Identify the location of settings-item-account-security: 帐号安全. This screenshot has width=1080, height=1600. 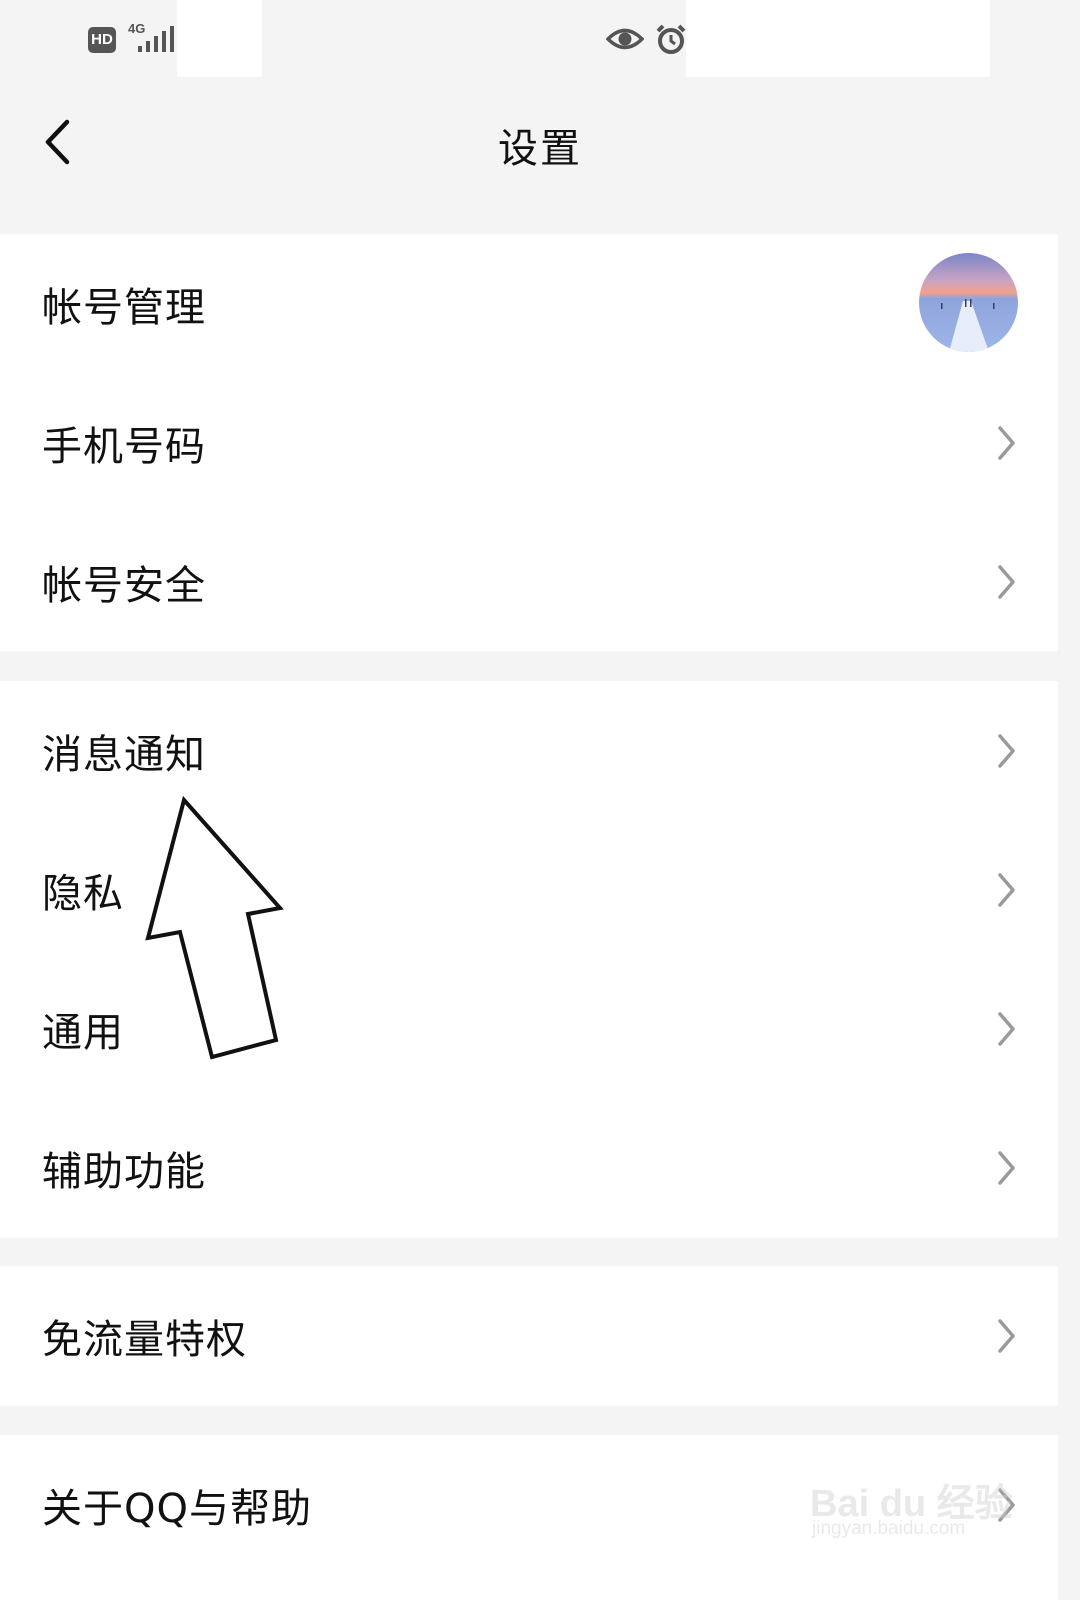
(529, 581).